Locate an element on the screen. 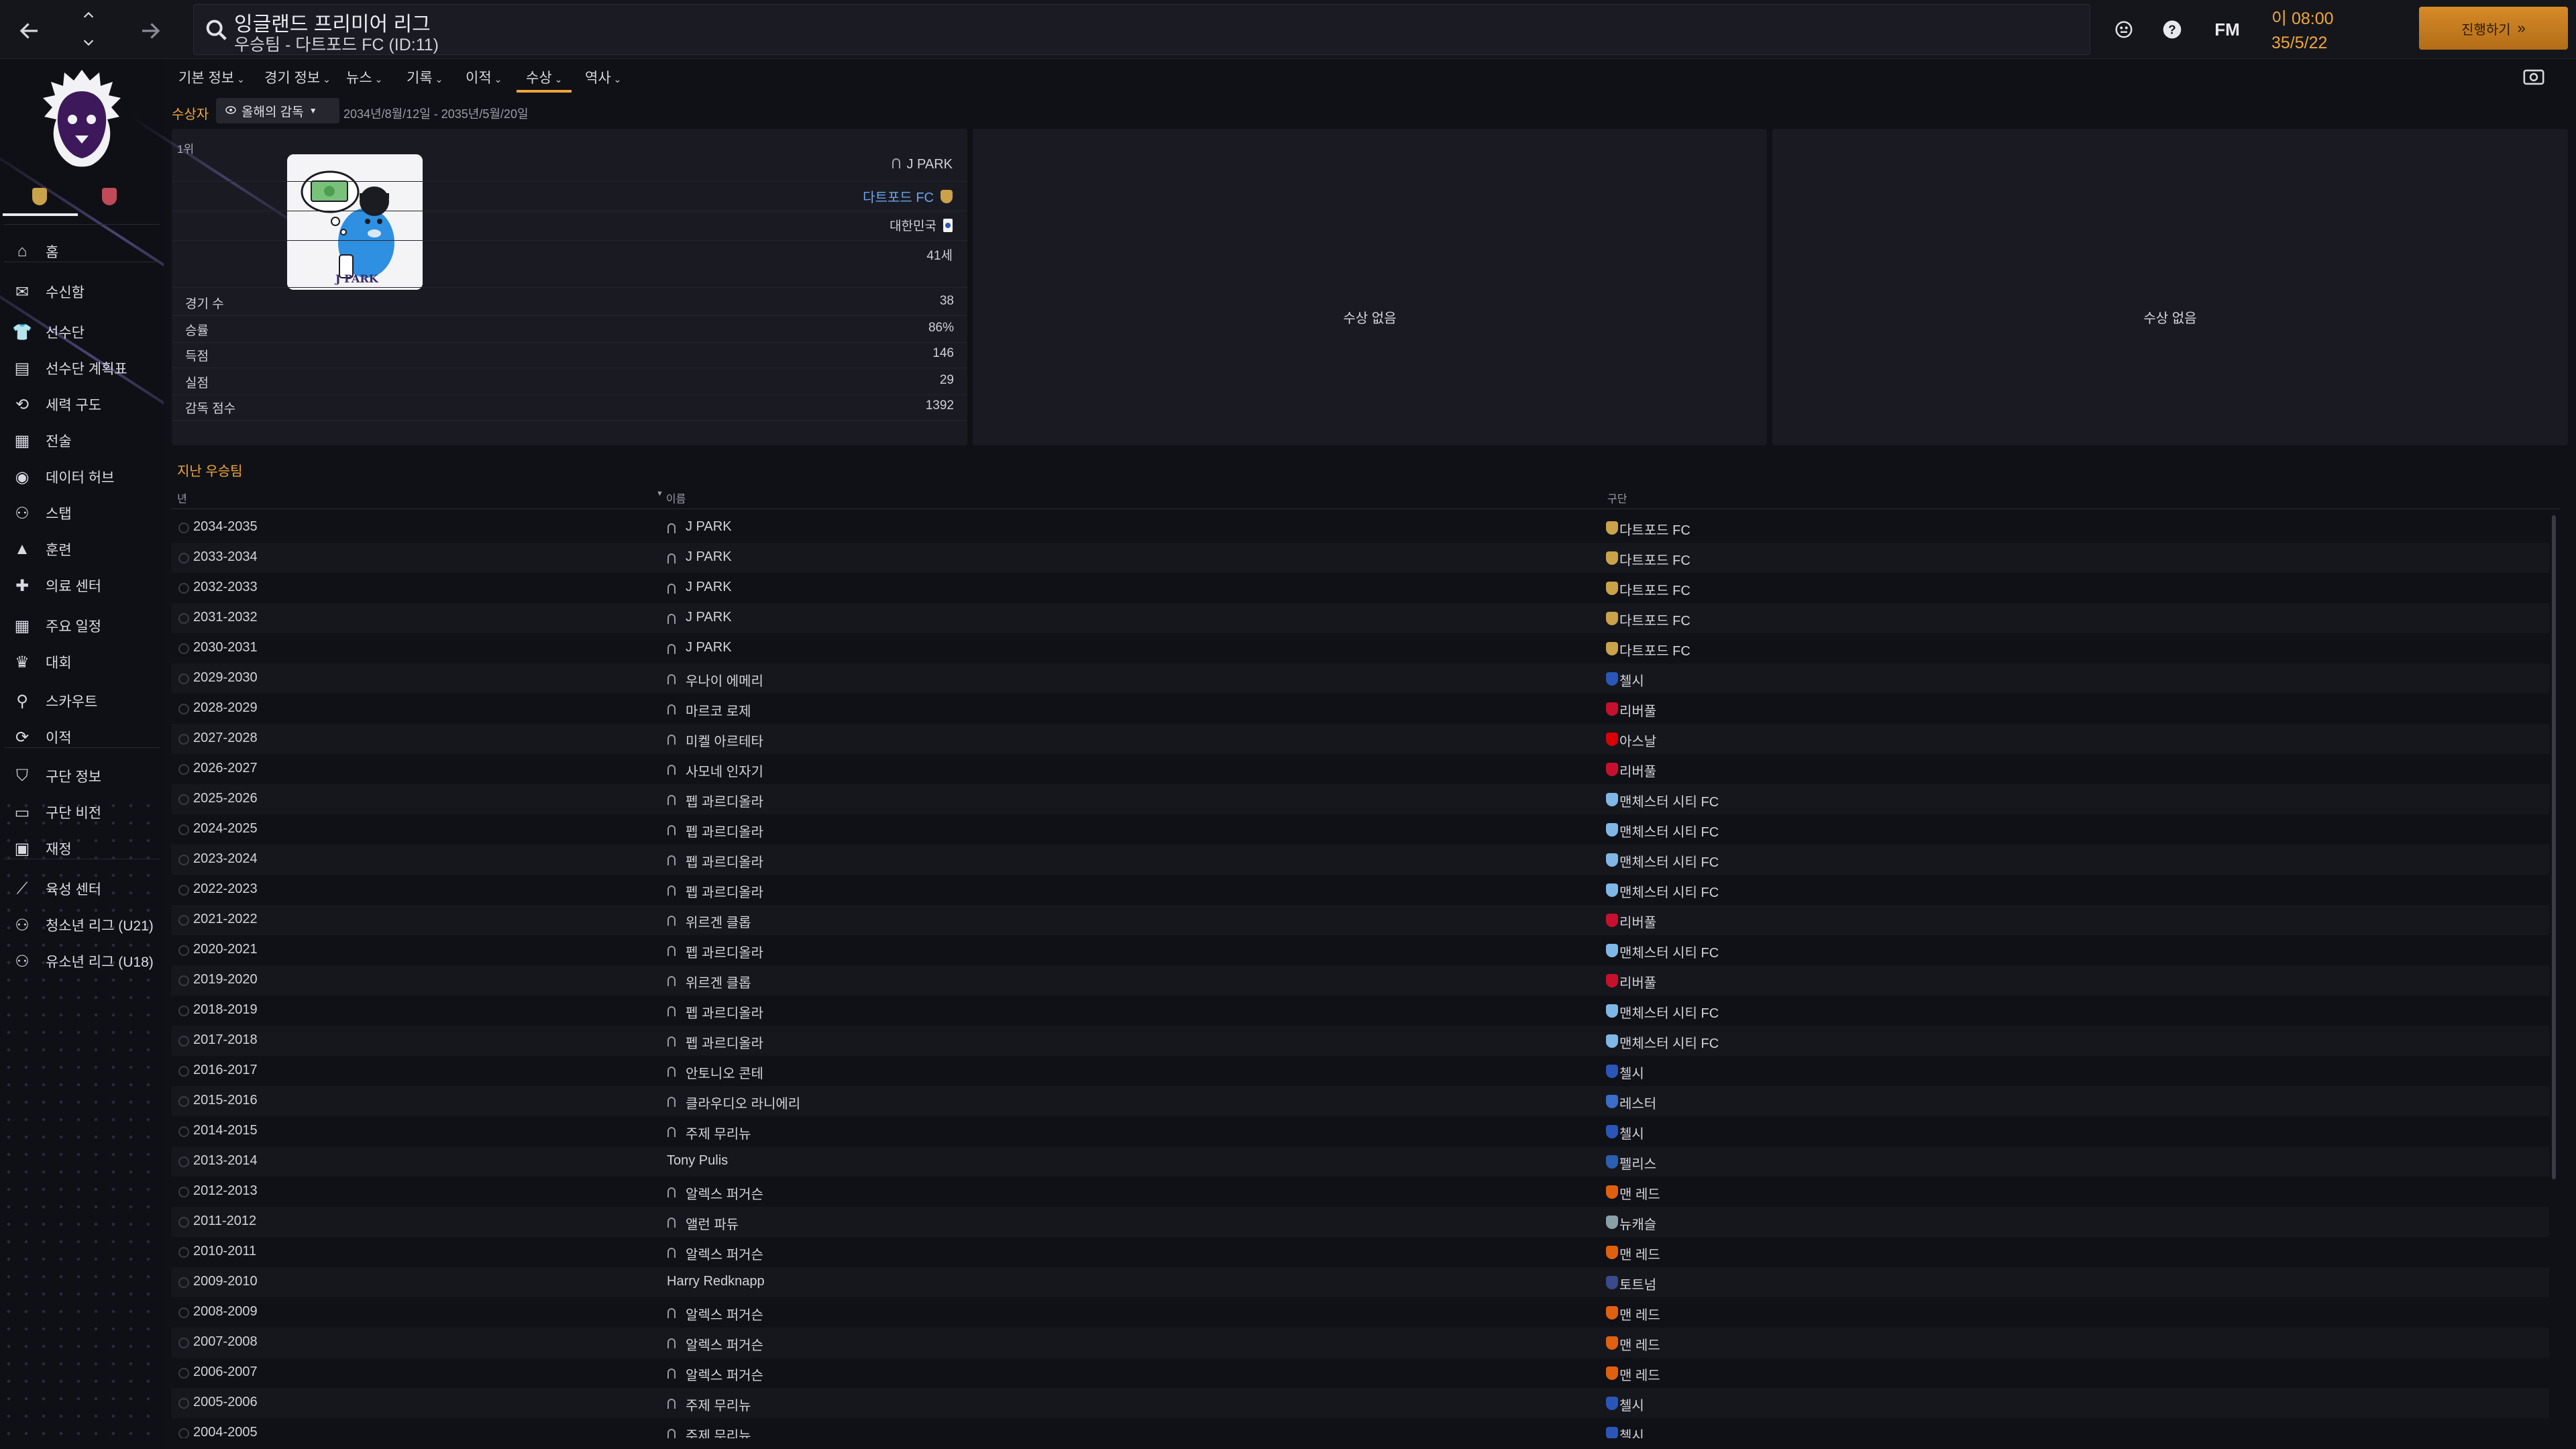 Image resolution: width=2576 pixels, height=1449 pixels. subnav-tab: 기본 정보 ⌄ is located at coordinates (211, 77).